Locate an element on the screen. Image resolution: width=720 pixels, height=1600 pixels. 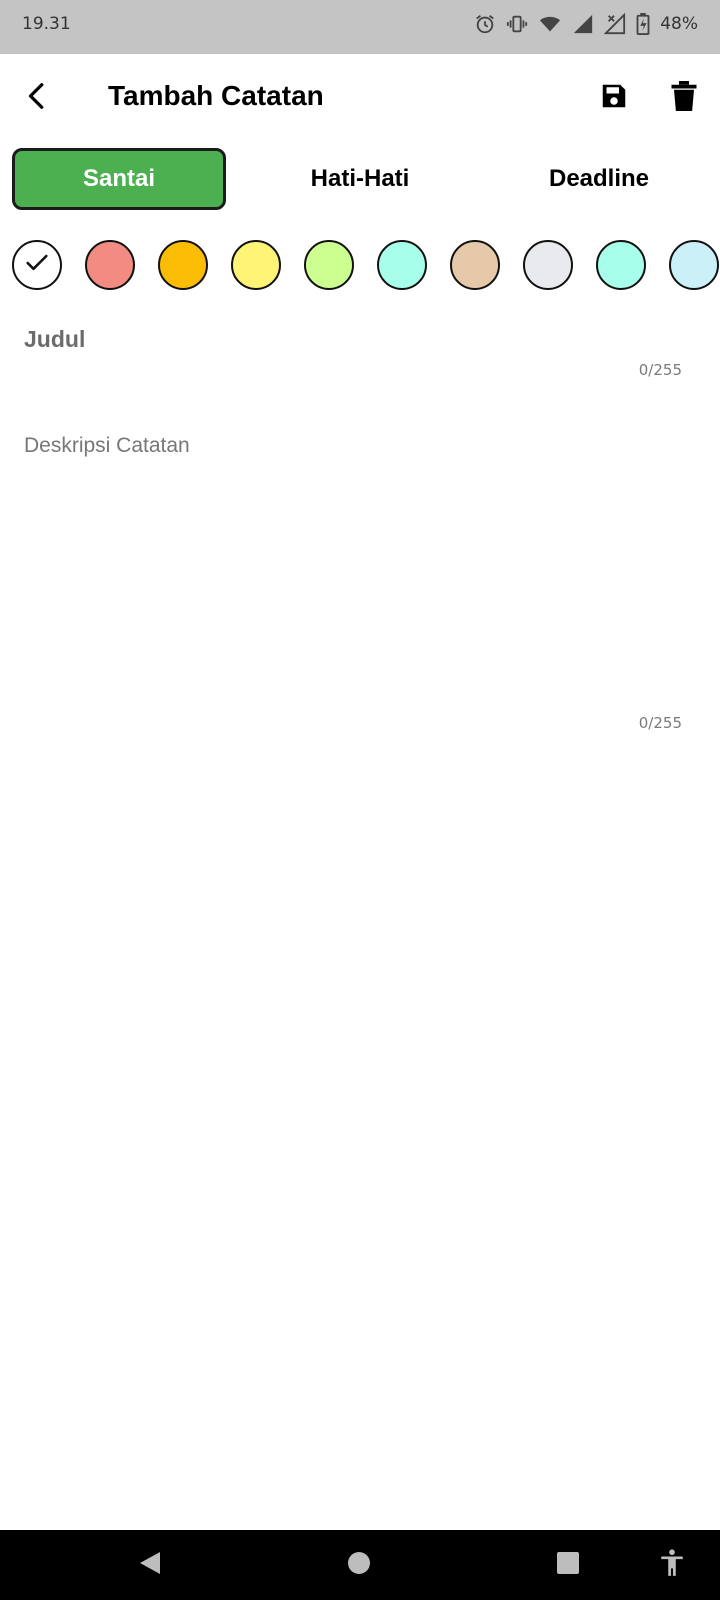
back-button is located at coordinates (38, 98).